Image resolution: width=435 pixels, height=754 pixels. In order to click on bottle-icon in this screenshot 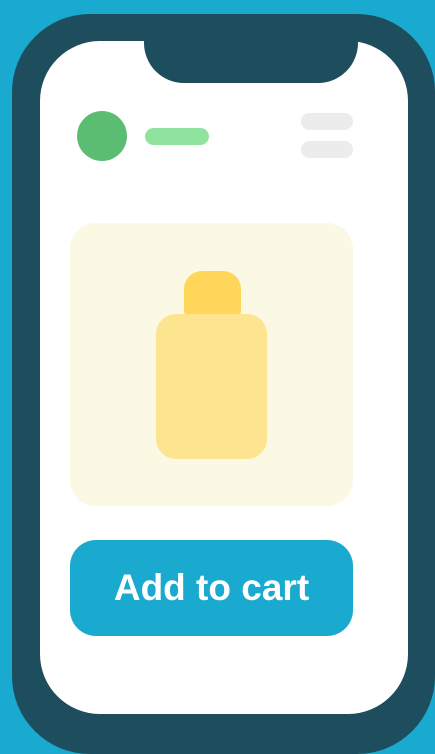, I will do `click(211, 386)`.